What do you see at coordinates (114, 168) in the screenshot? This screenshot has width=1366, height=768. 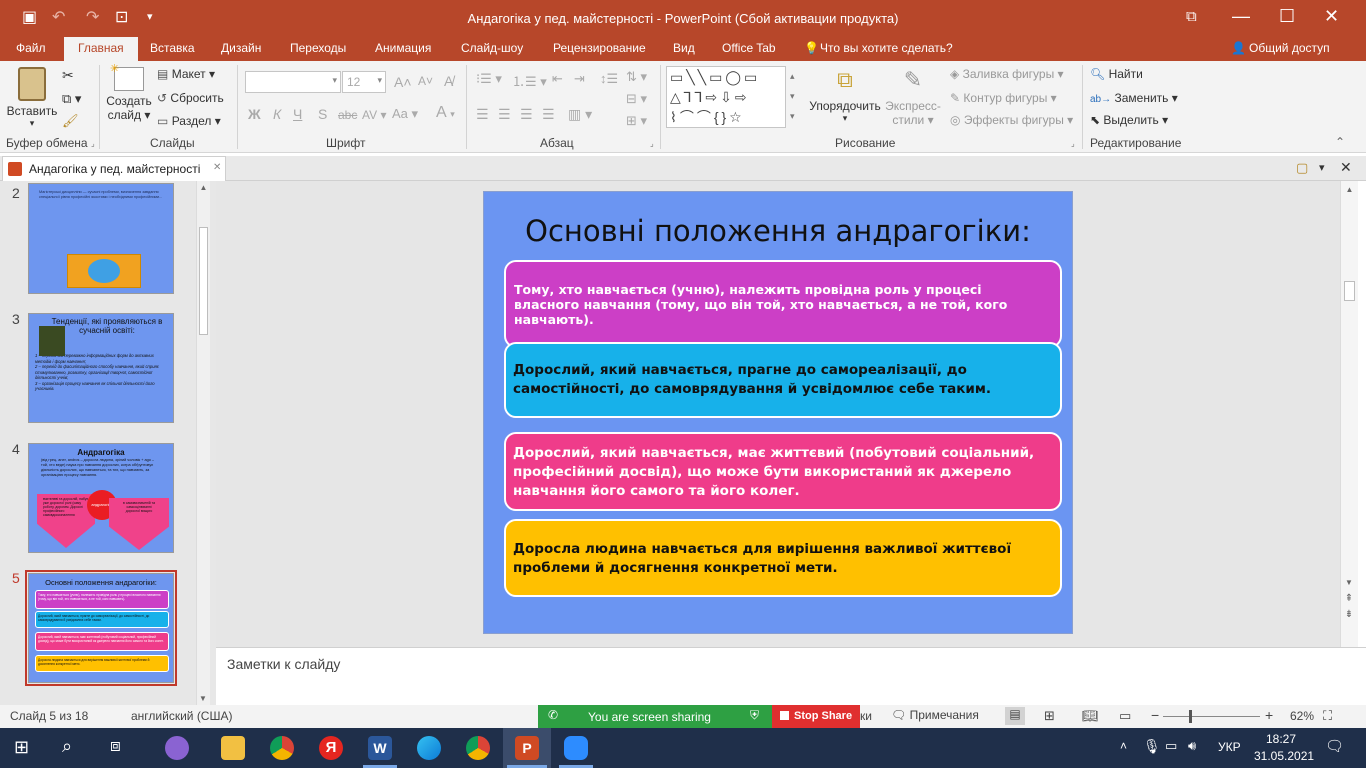 I see `document-tab: Андагогіка у пед. майстерності ✕` at bounding box center [114, 168].